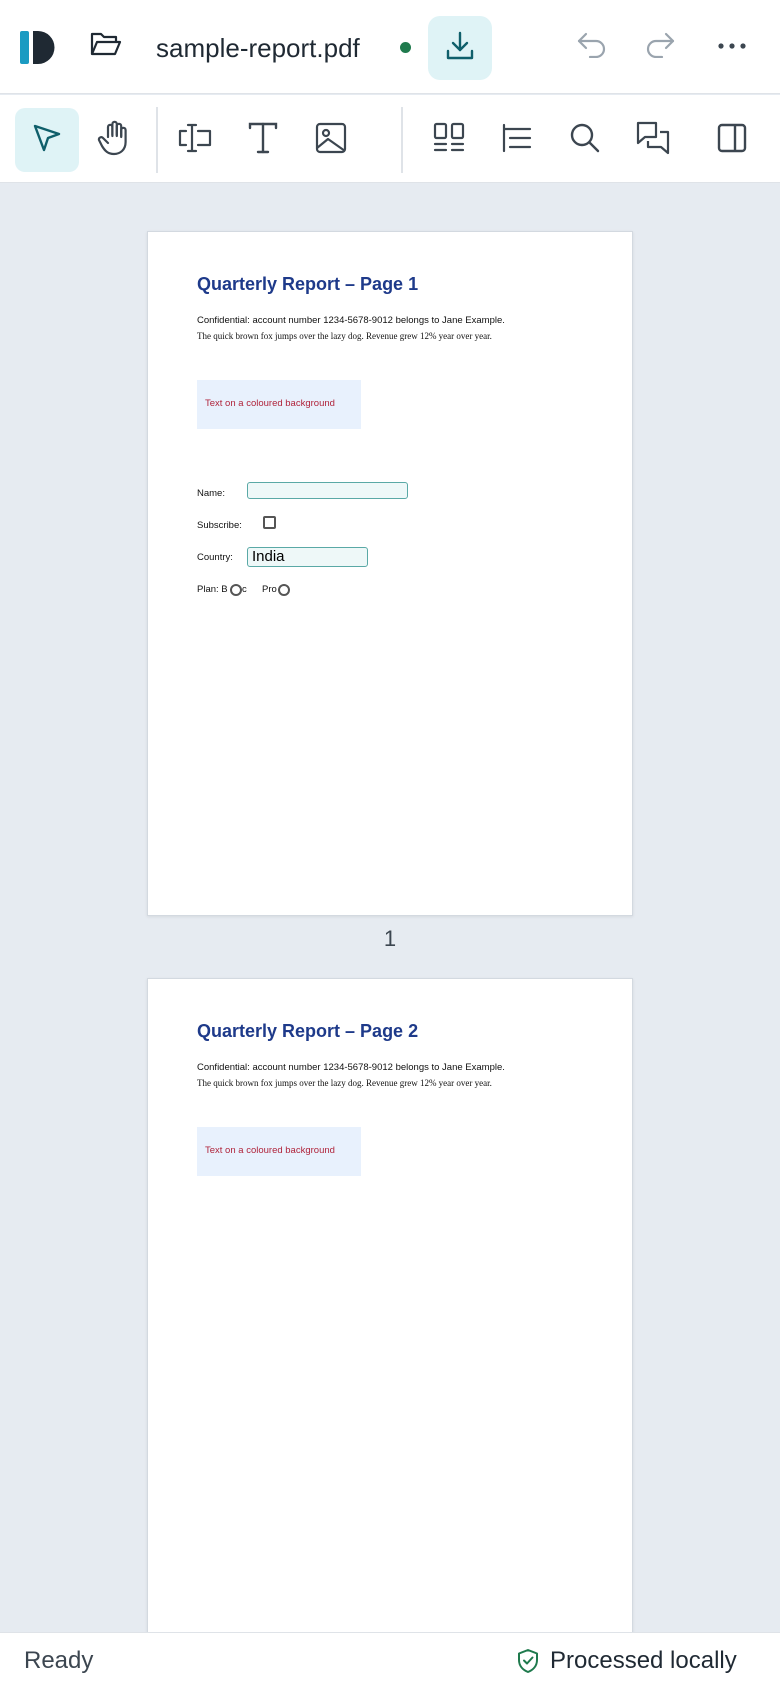 The image size is (780, 1688). I want to click on plan-pro-label: Pro, so click(269, 589).